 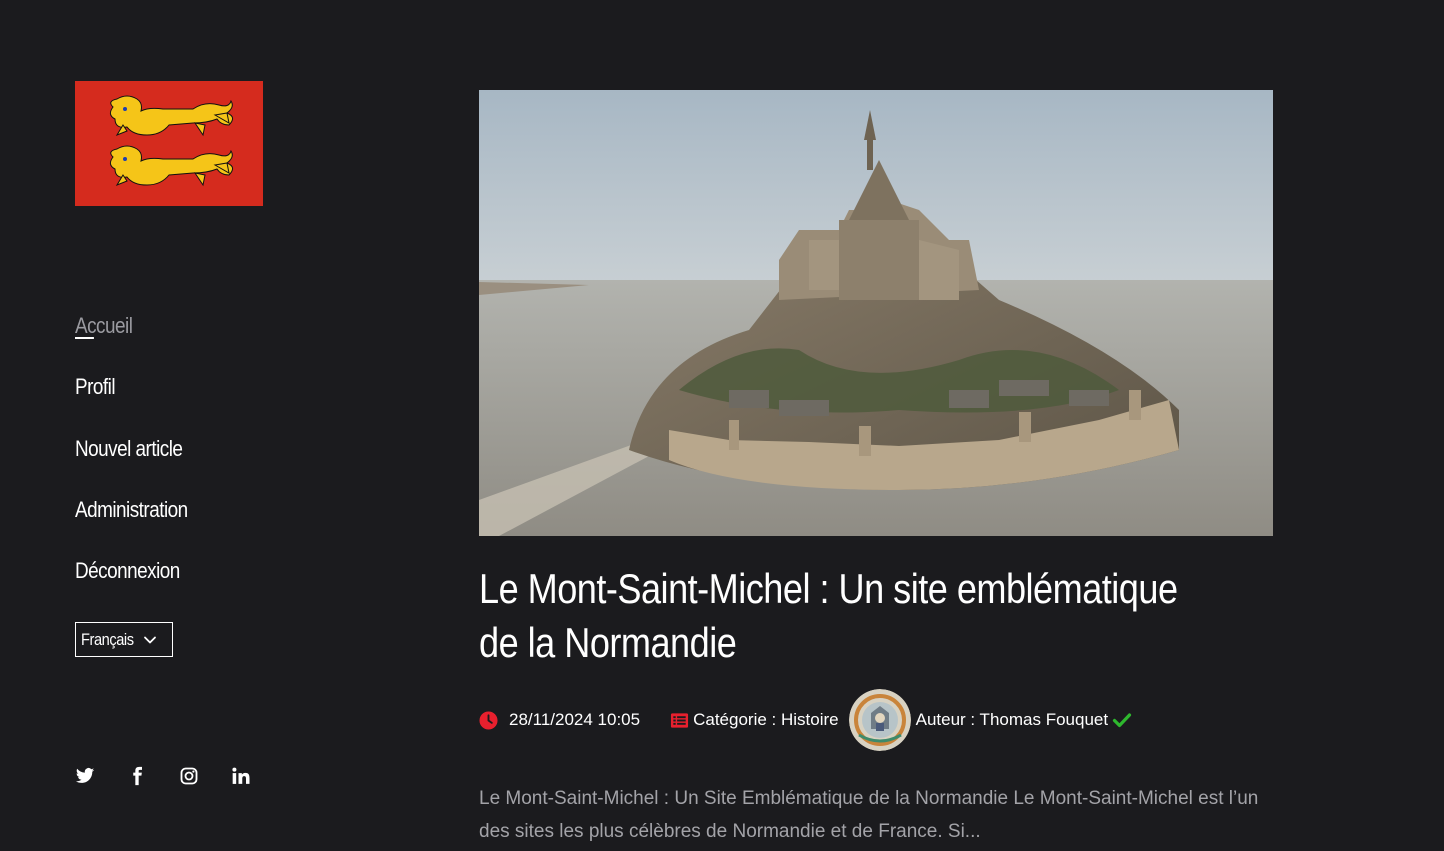 What do you see at coordinates (131, 510) in the screenshot?
I see `nav-link-administration: Administration` at bounding box center [131, 510].